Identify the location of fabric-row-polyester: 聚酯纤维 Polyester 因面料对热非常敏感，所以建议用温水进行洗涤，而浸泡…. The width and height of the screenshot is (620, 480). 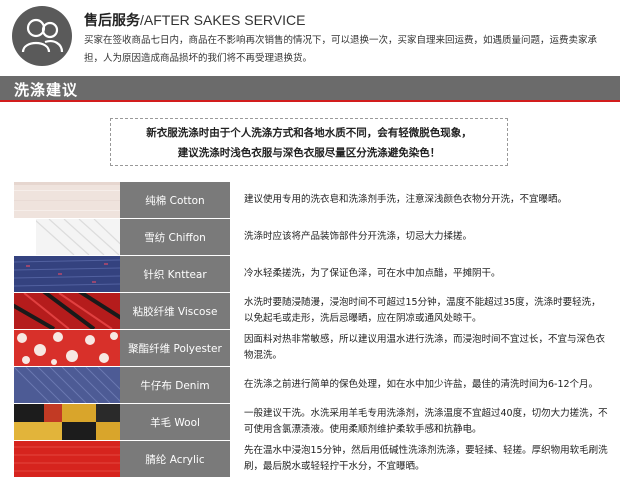
(314, 348).